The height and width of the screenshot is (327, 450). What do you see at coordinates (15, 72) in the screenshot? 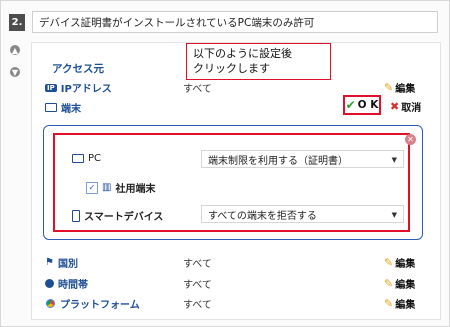
I see `down-arrow-icon: ▼` at bounding box center [15, 72].